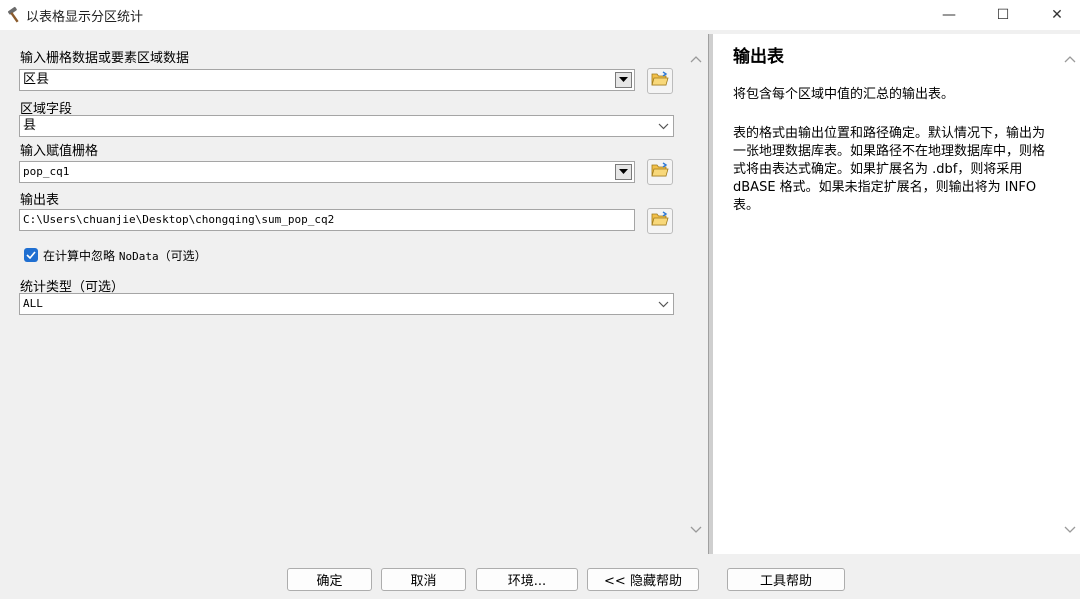  I want to click on ignore-nodata-checkbox, so click(31, 255).